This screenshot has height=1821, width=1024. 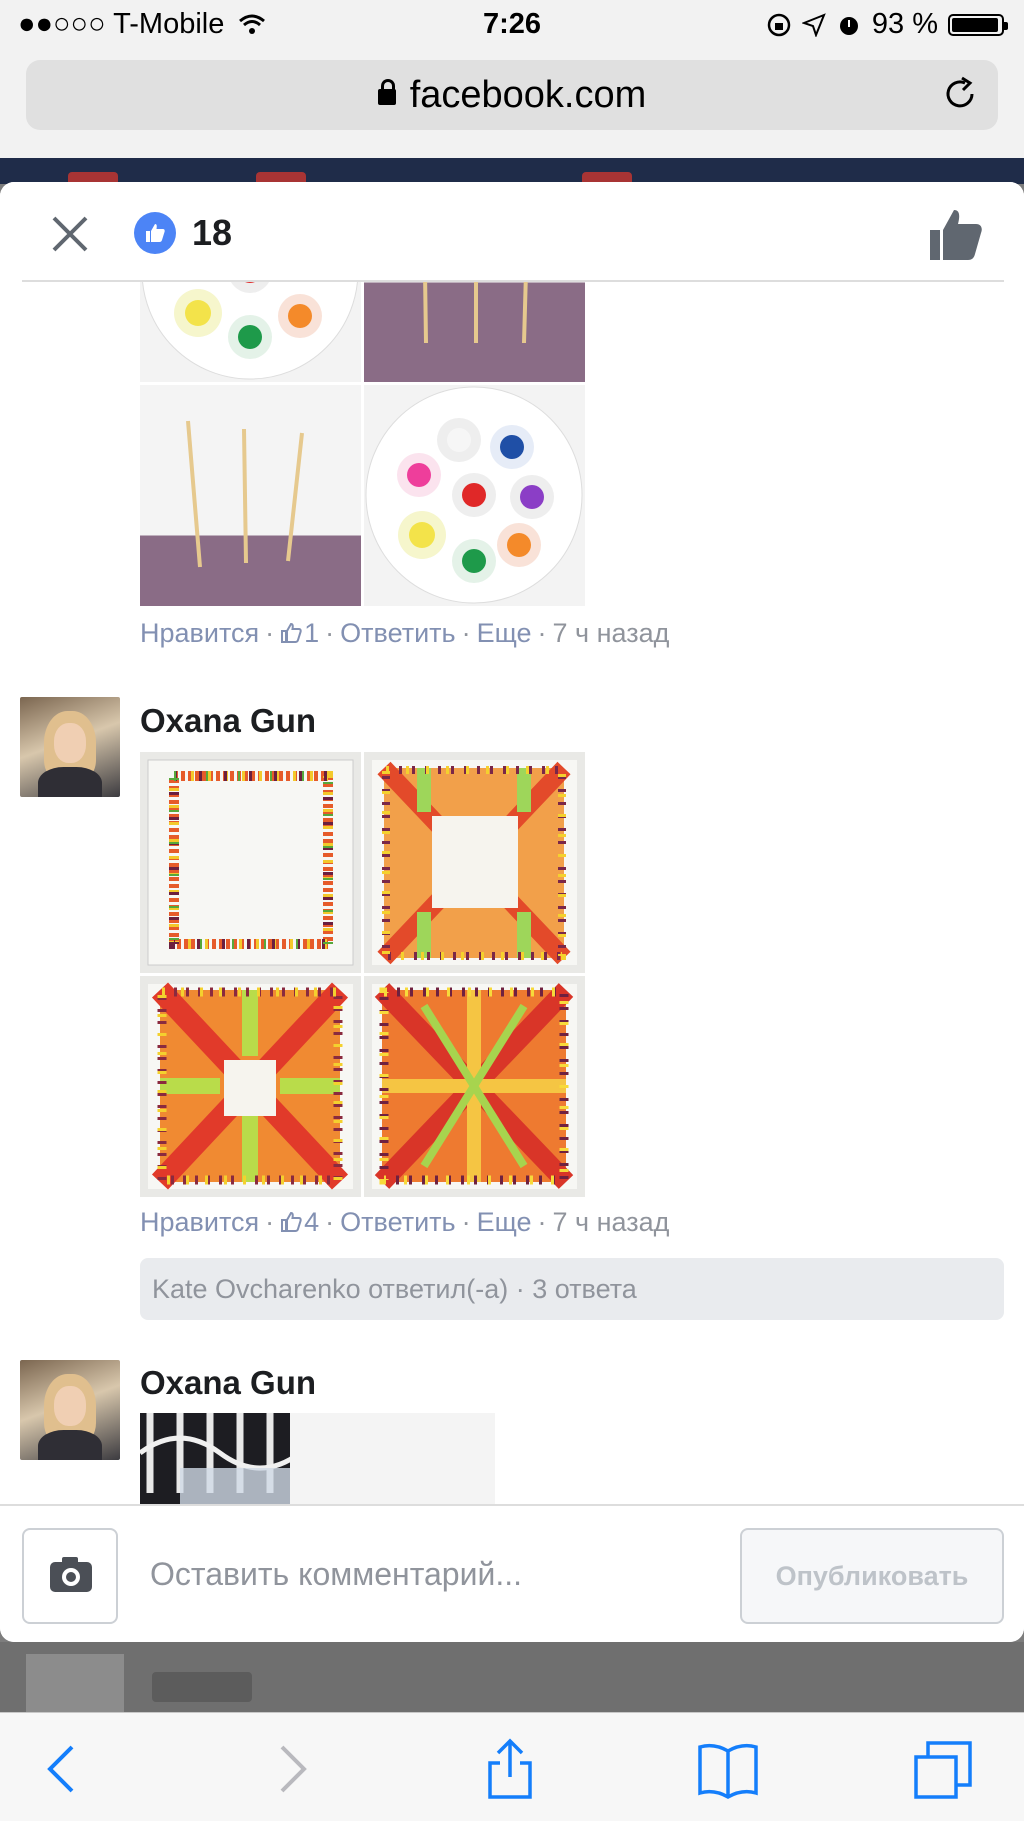 I want to click on like-count: 4, so click(x=311, y=1222).